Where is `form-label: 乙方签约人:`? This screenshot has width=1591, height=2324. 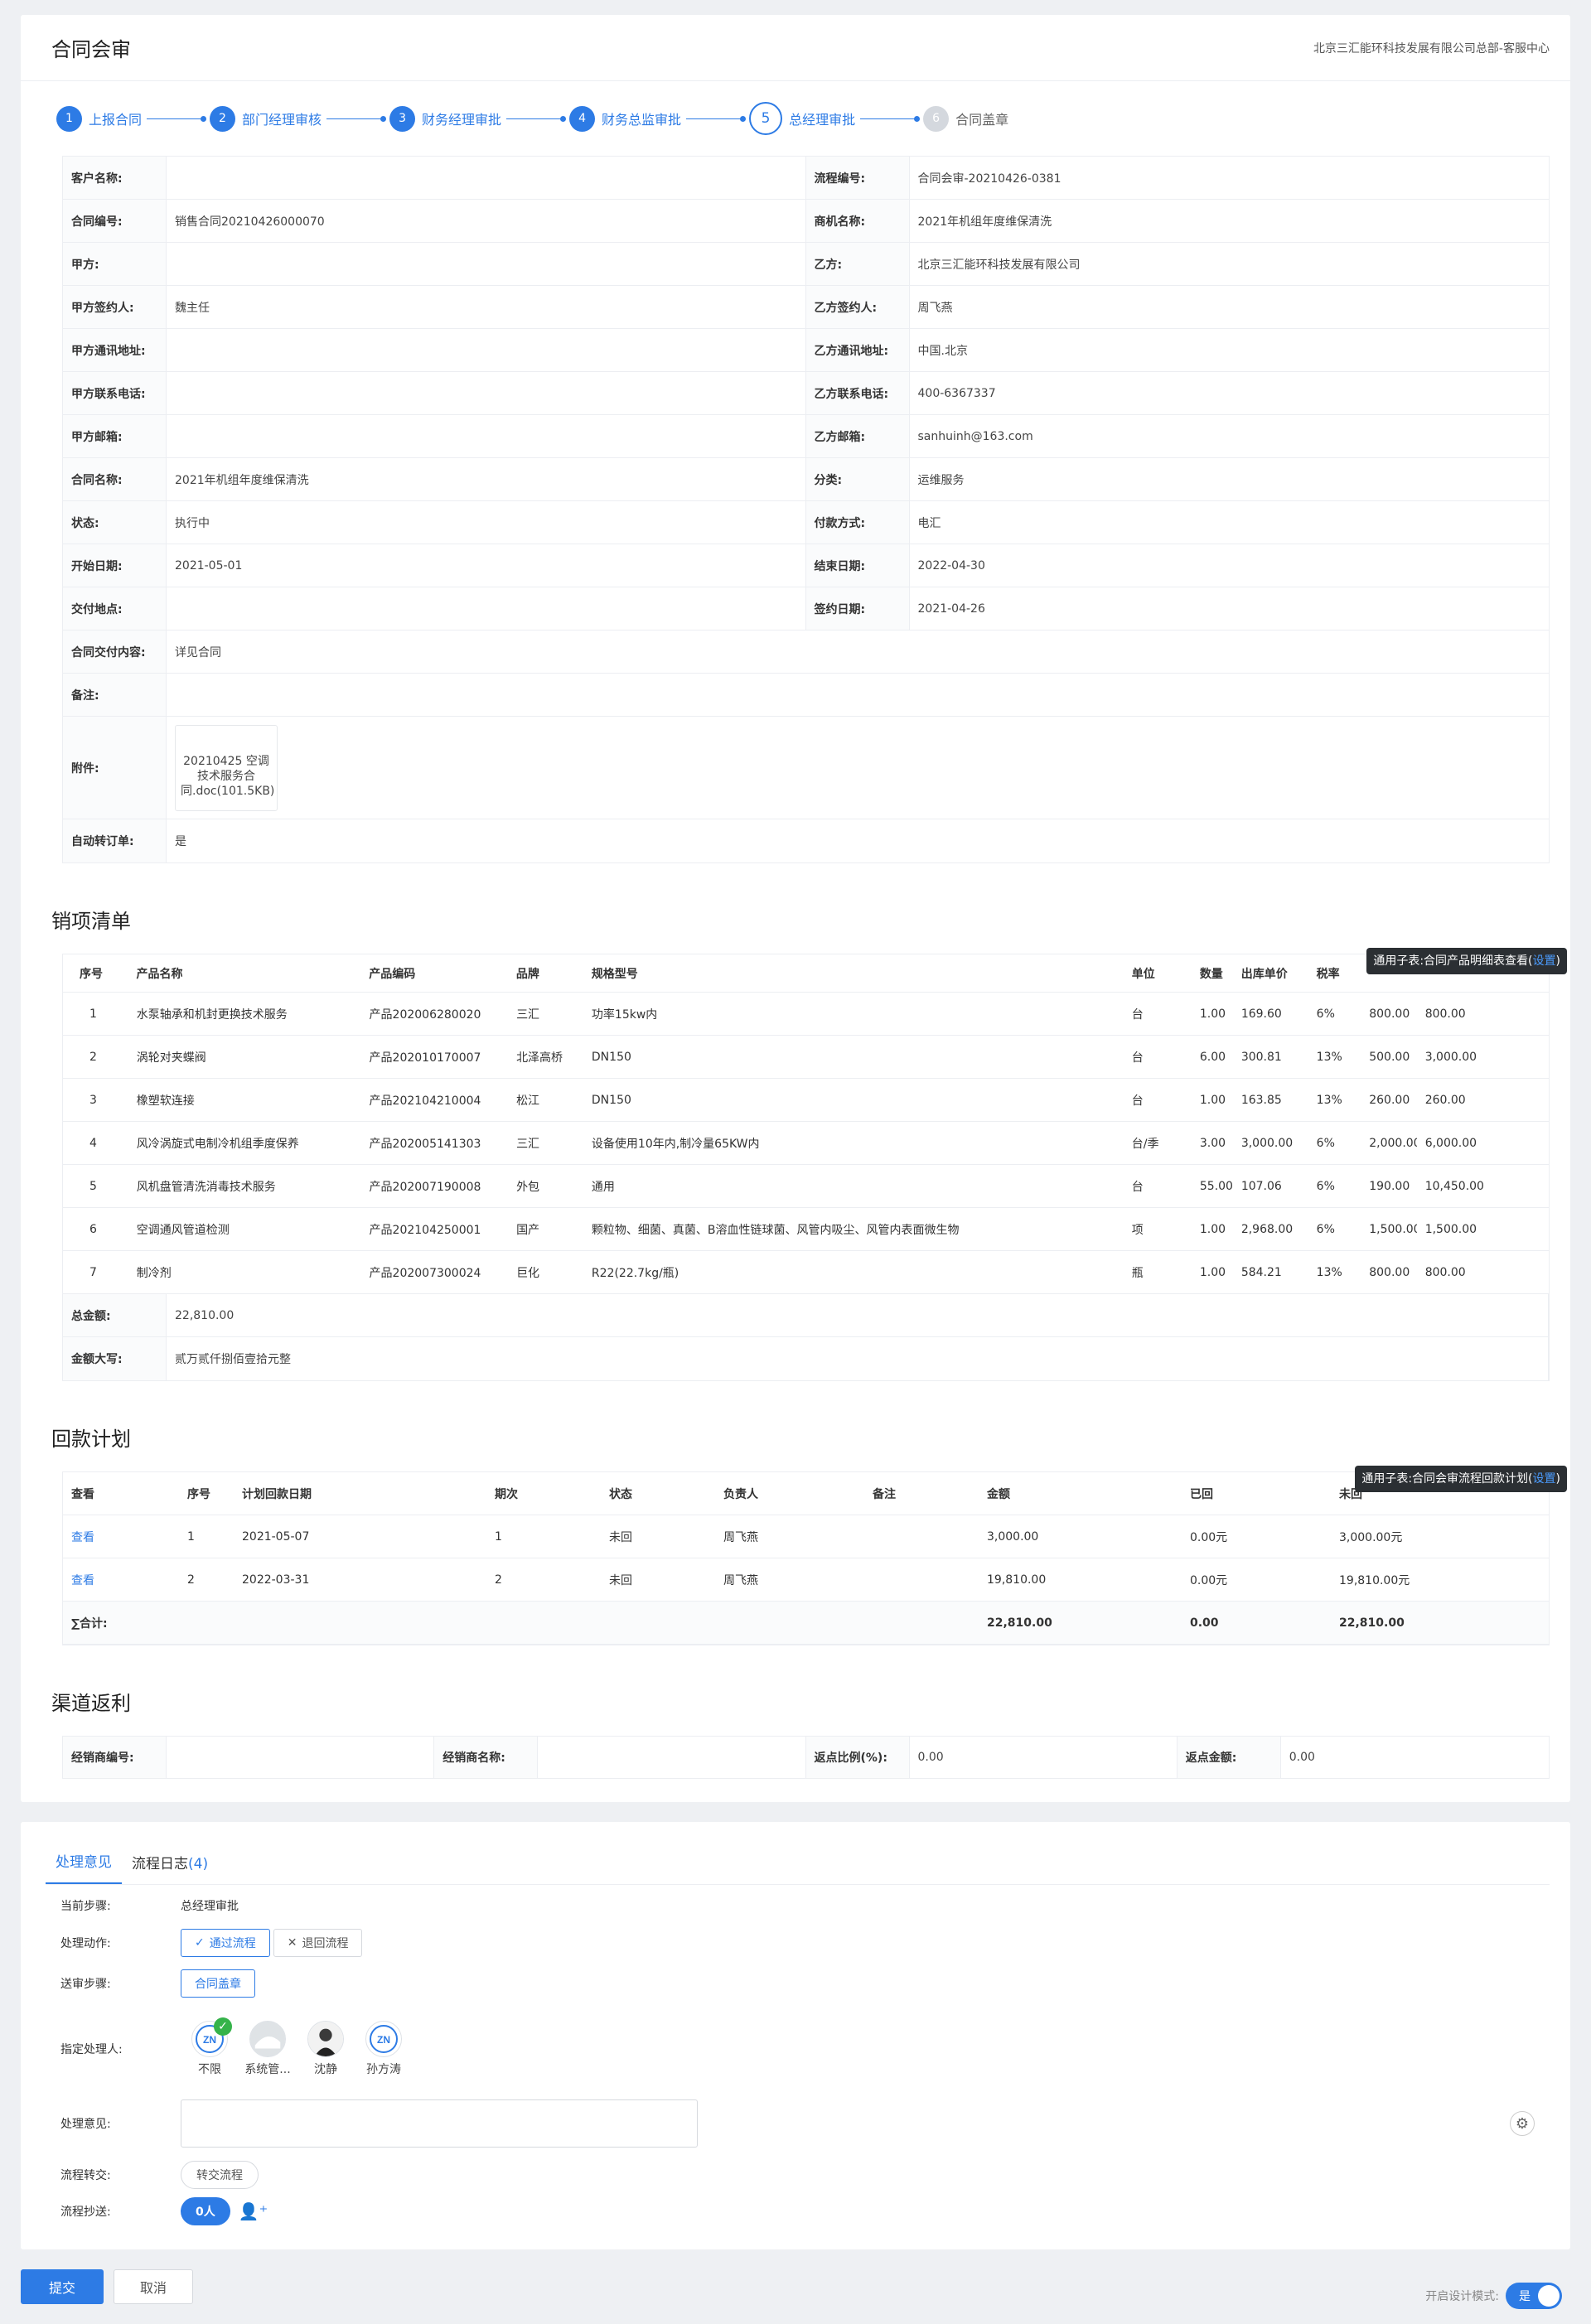 form-label: 乙方签约人: is located at coordinates (857, 307).